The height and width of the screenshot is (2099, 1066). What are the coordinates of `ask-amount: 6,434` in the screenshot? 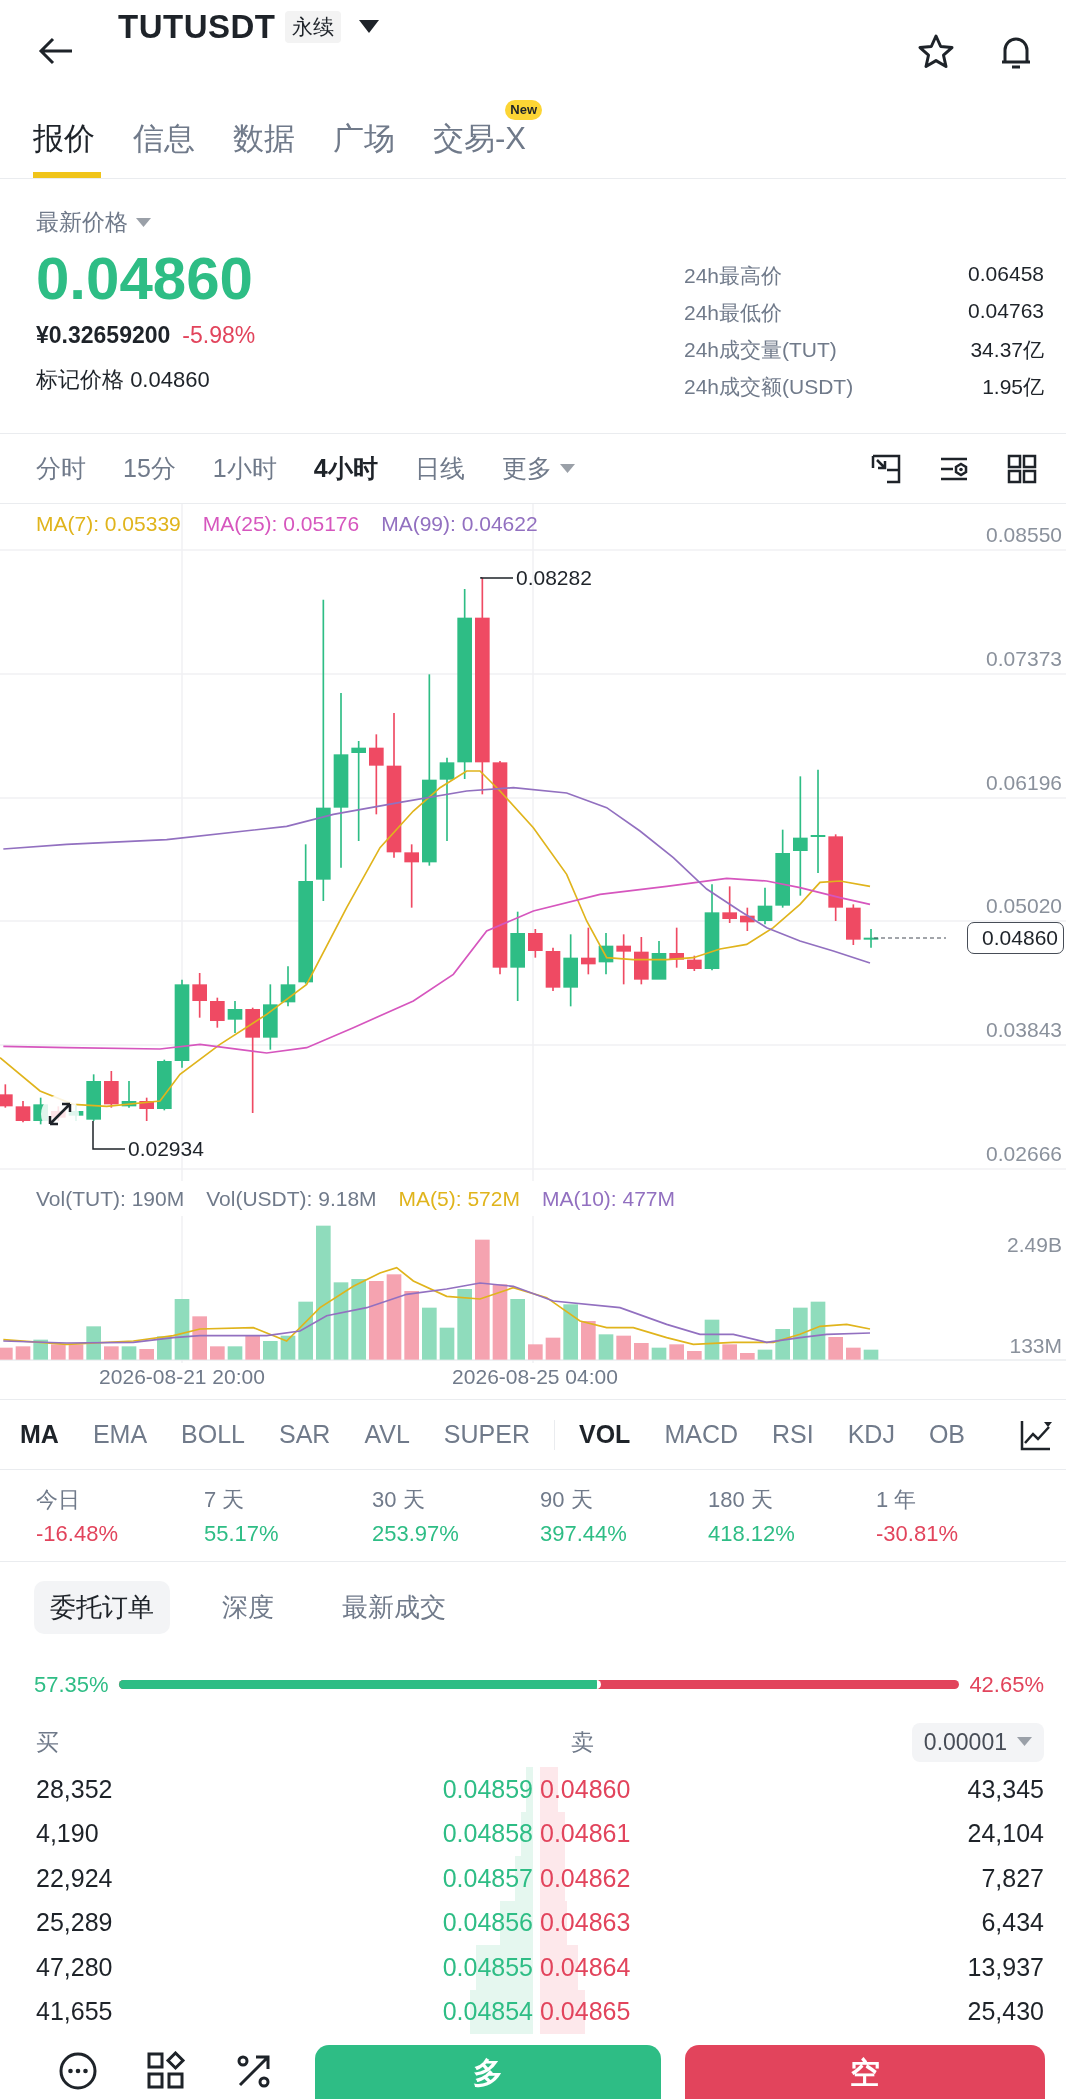 It's located at (1012, 1923).